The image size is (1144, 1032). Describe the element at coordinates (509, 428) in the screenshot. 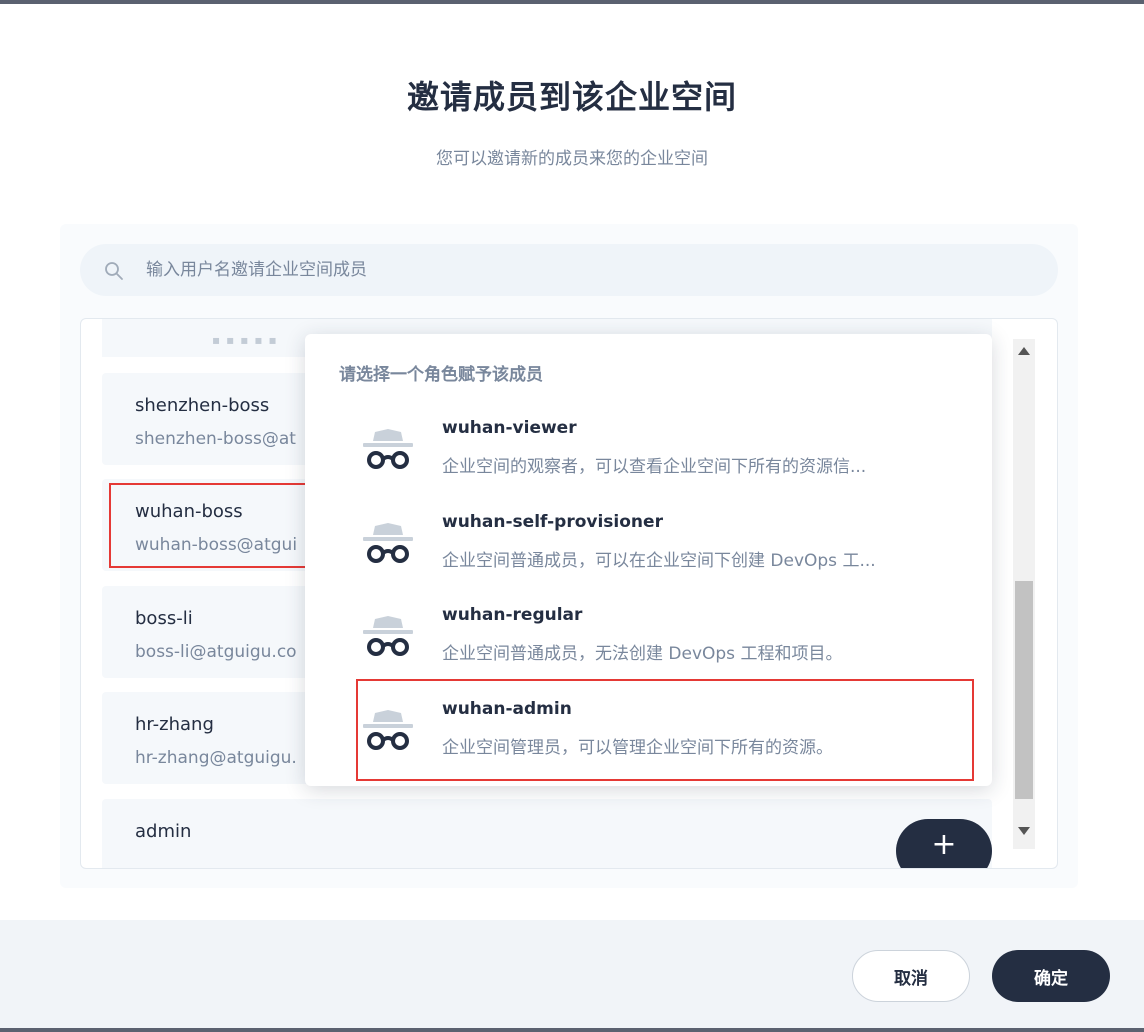

I see `role-name: wuhan-viewer` at that location.